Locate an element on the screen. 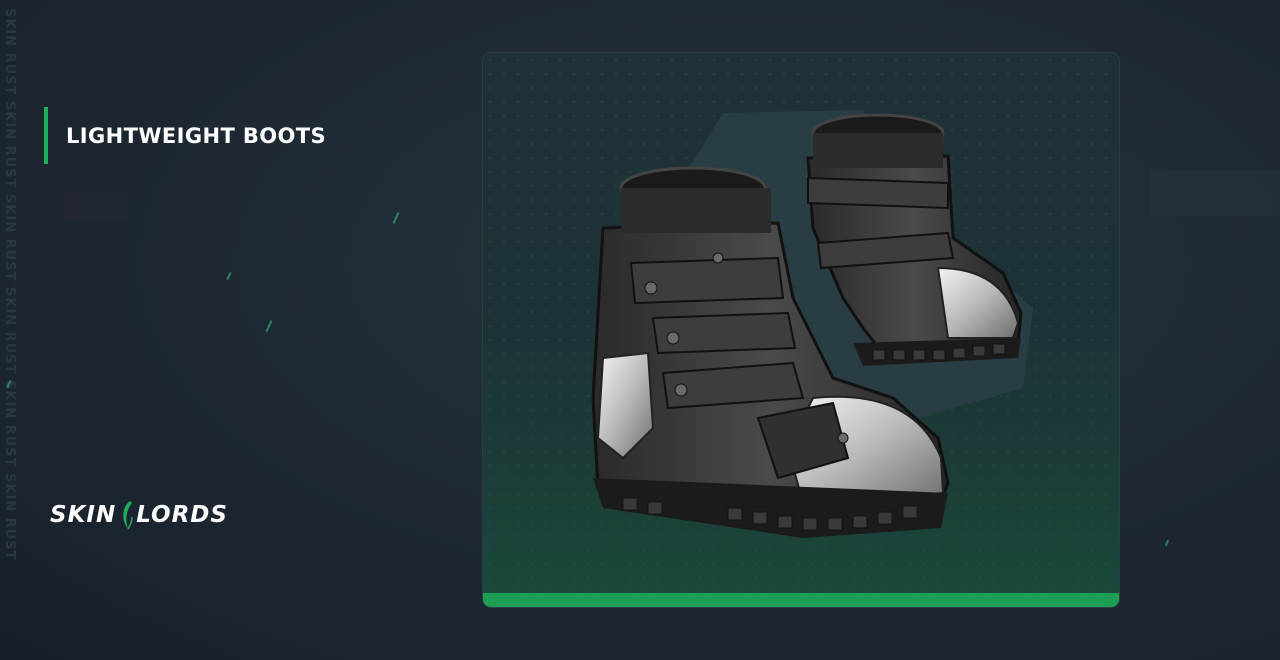  logo-text-right: LORDS is located at coordinates (182, 515).